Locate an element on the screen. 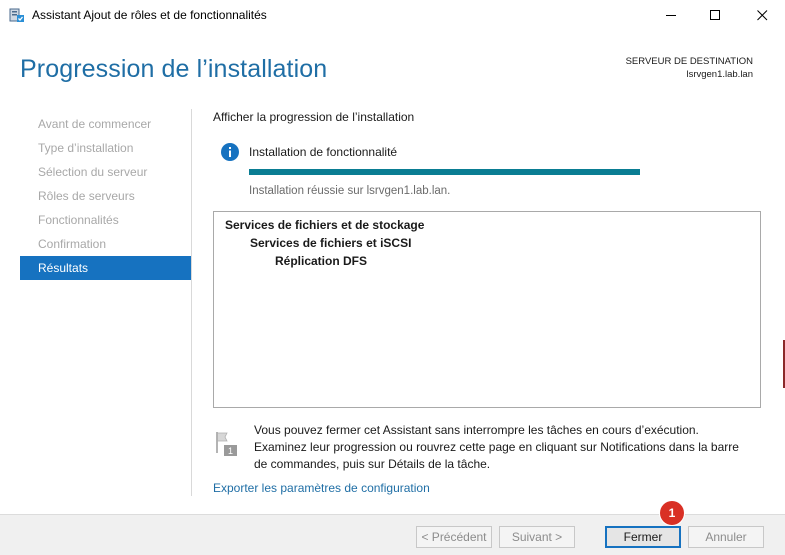  notification-flag-icon: 1 is located at coordinates (227, 444).